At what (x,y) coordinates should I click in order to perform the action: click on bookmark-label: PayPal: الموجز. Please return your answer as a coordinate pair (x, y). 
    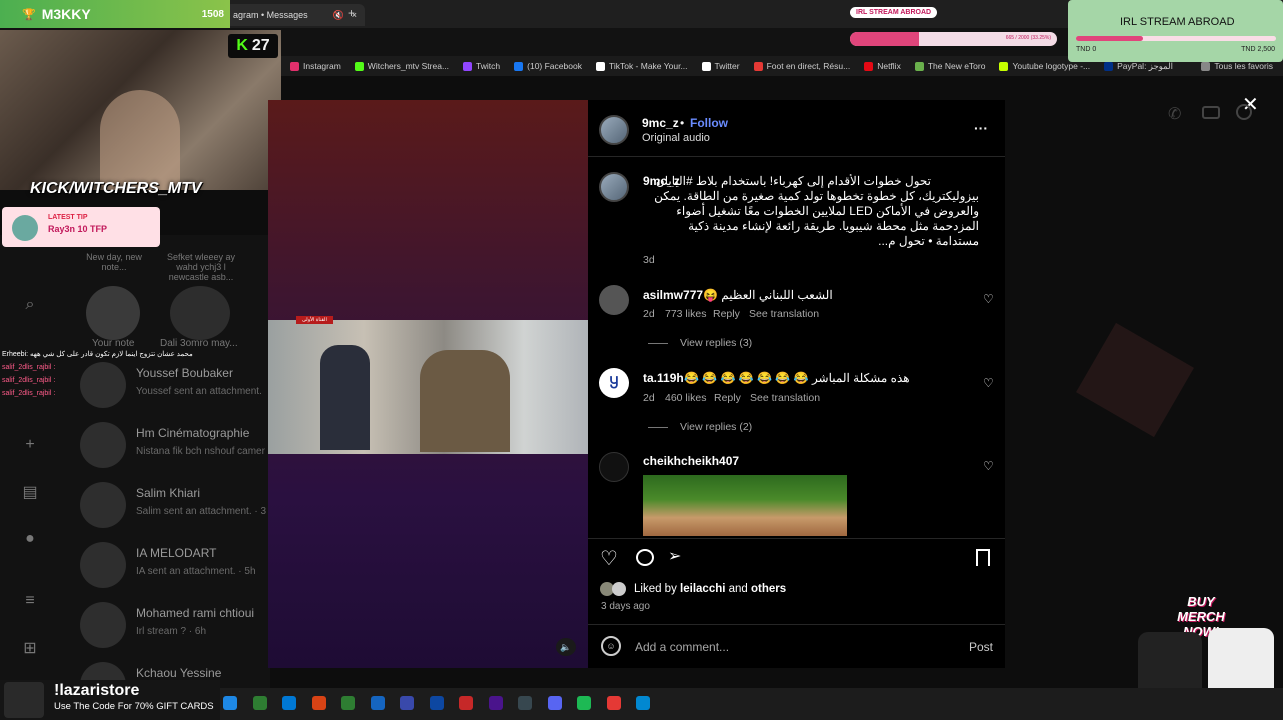
    Looking at the image, I should click on (1145, 65).